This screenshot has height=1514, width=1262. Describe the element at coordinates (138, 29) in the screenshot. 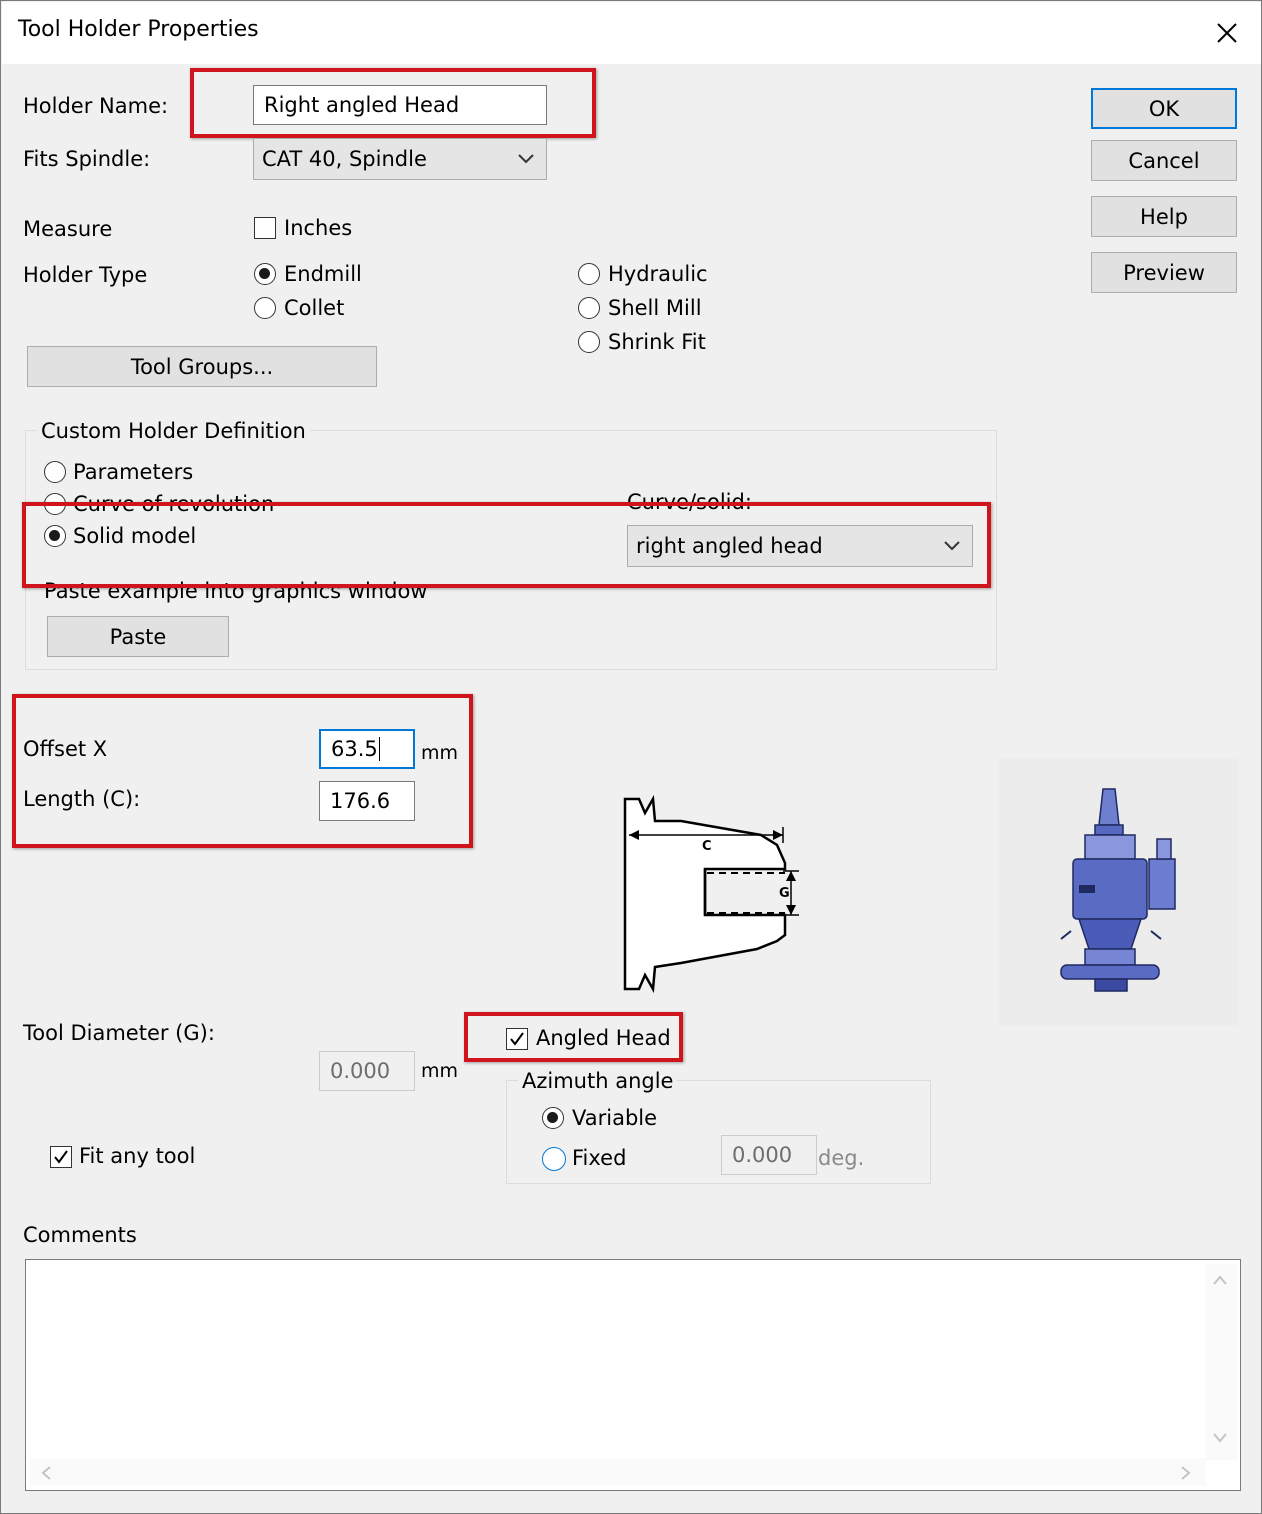

I see `window-title: Tool Holder Properties` at that location.